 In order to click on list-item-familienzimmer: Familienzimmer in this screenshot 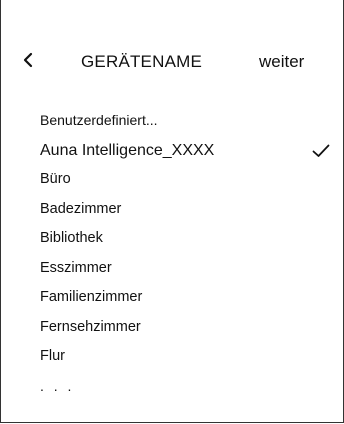, I will do `click(186, 303)`.